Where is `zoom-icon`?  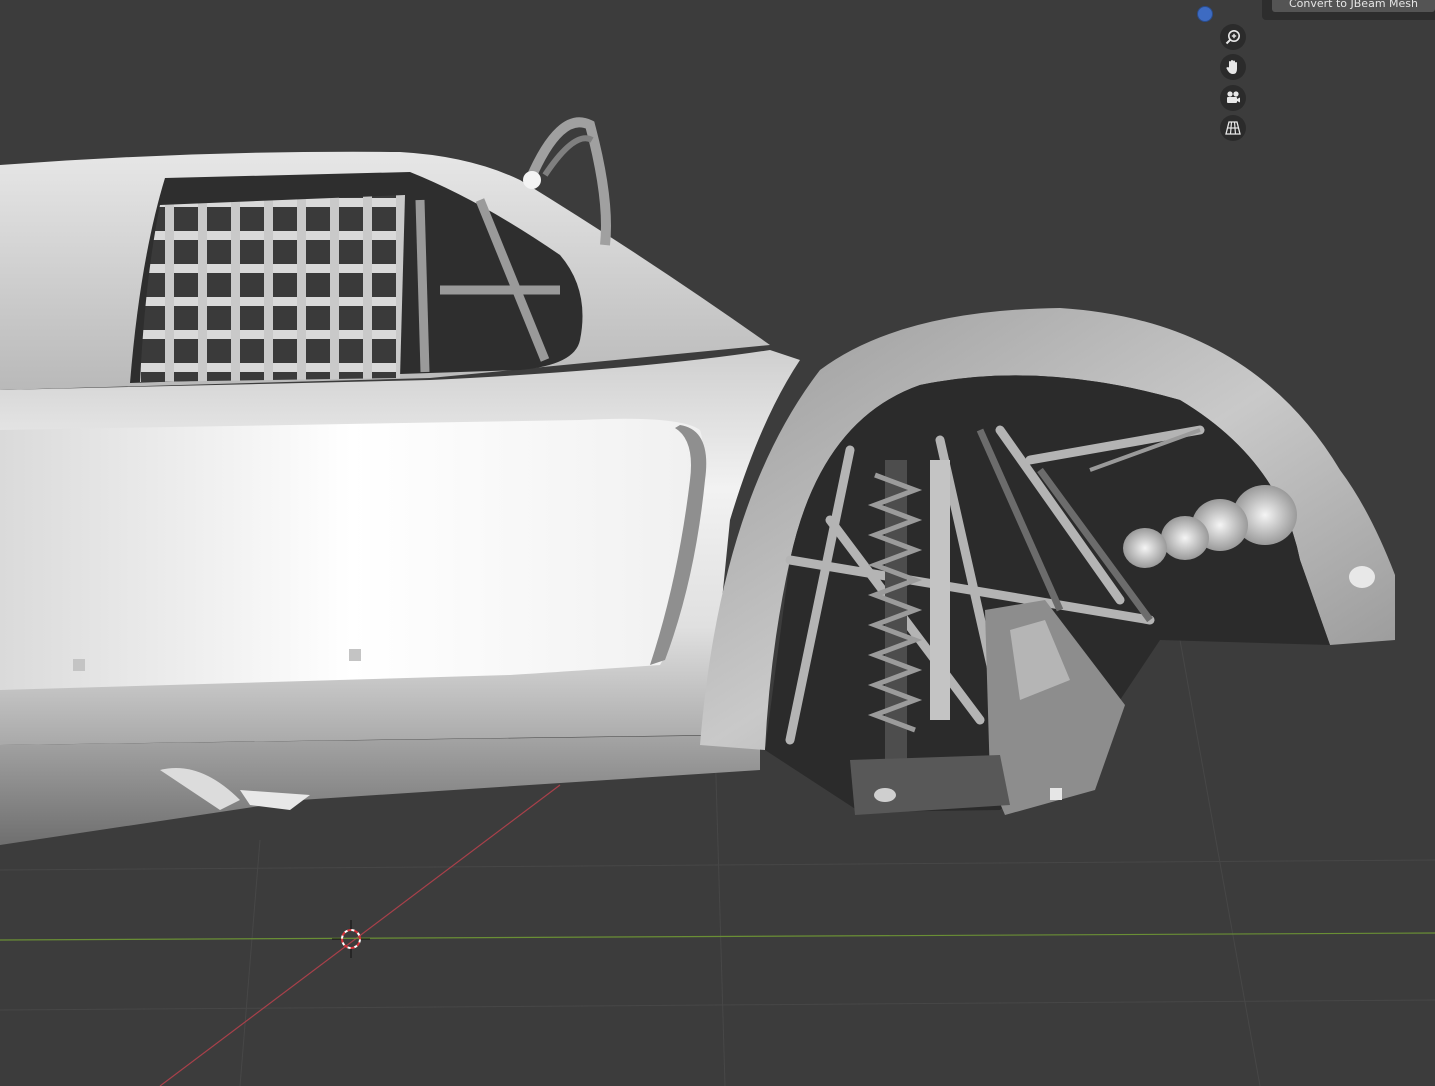 zoom-icon is located at coordinates (1233, 37).